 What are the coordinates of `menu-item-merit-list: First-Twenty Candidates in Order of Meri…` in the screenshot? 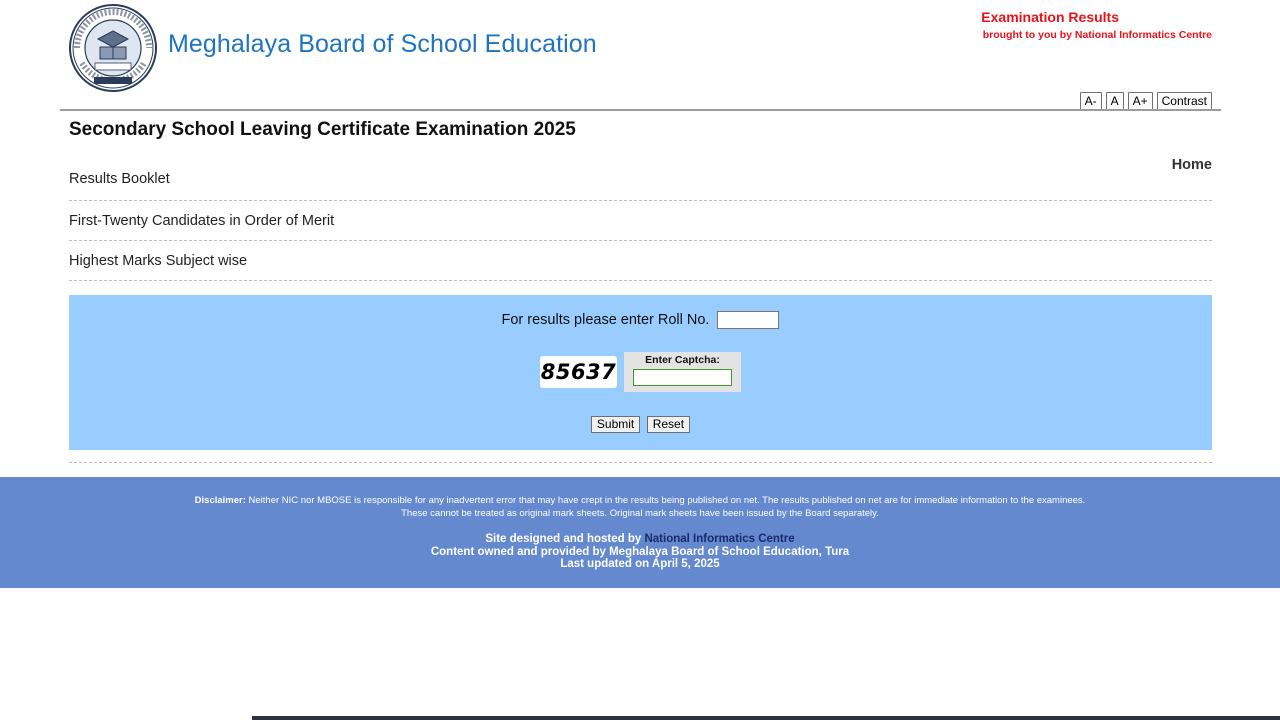 It's located at (640, 221).